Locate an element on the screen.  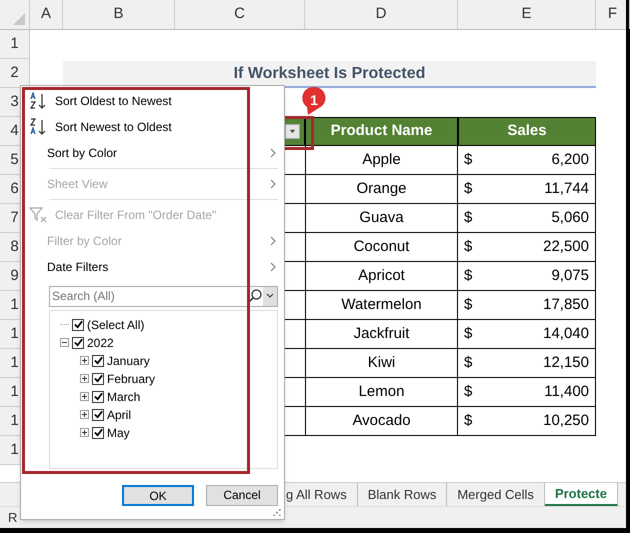
menu-item: Date Filters is located at coordinates (152, 267).